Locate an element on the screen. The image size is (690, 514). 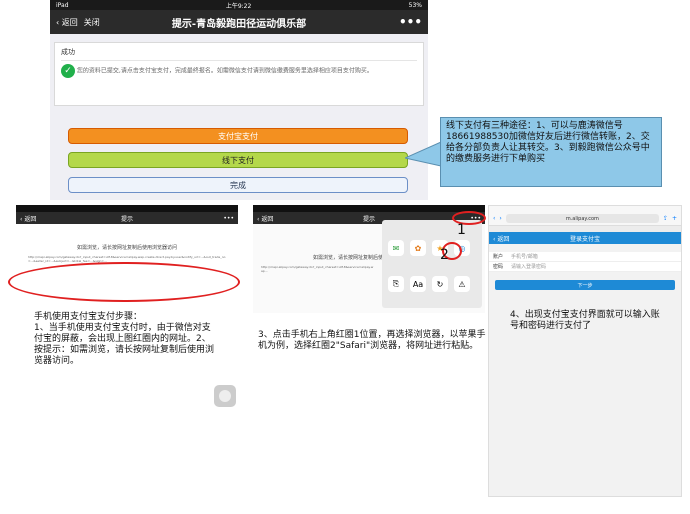
status-device: iPad is located at coordinates (62, 5).